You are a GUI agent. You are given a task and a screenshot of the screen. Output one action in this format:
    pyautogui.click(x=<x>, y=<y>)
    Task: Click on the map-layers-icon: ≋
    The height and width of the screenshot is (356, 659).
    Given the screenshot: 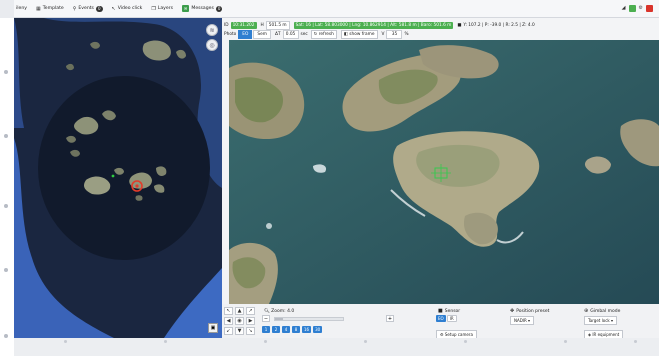 What is the action you would take?
    pyautogui.click(x=212, y=30)
    